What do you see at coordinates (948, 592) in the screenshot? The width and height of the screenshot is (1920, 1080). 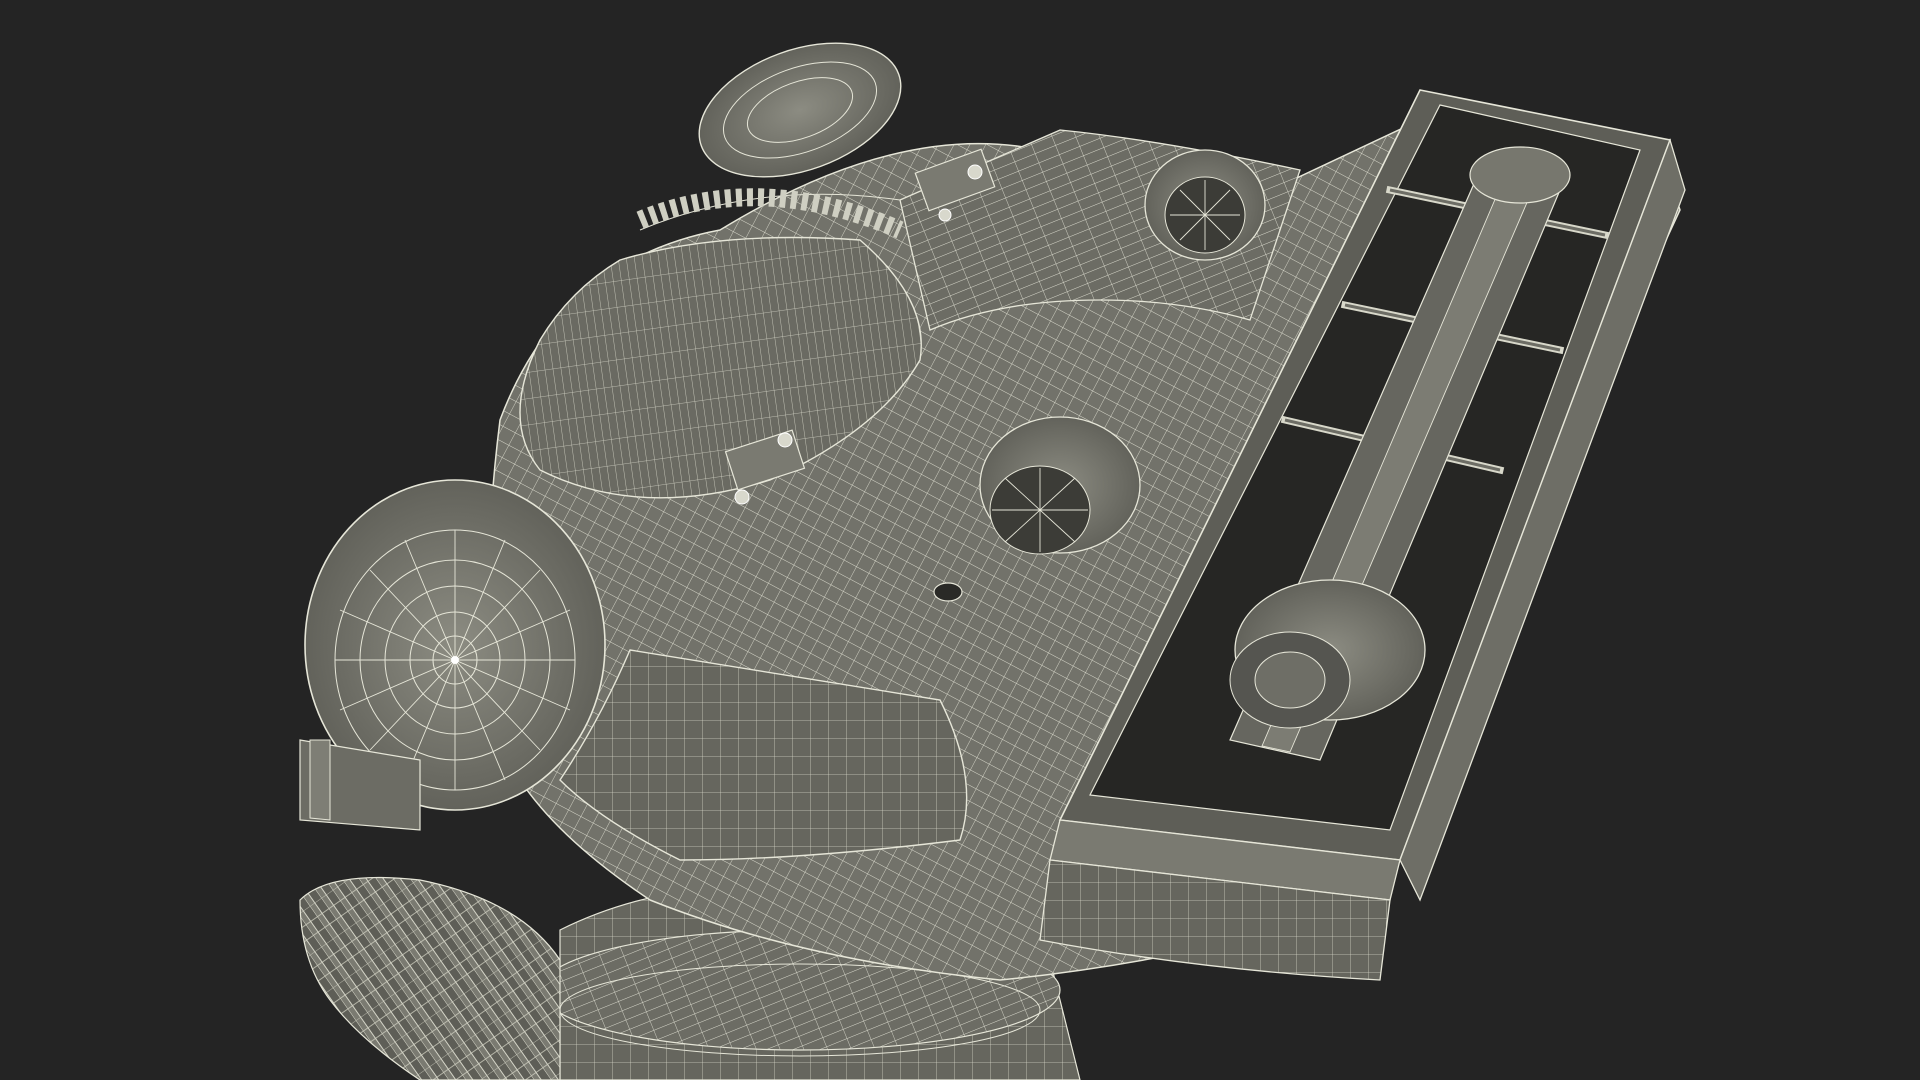 I see `screw-hole` at bounding box center [948, 592].